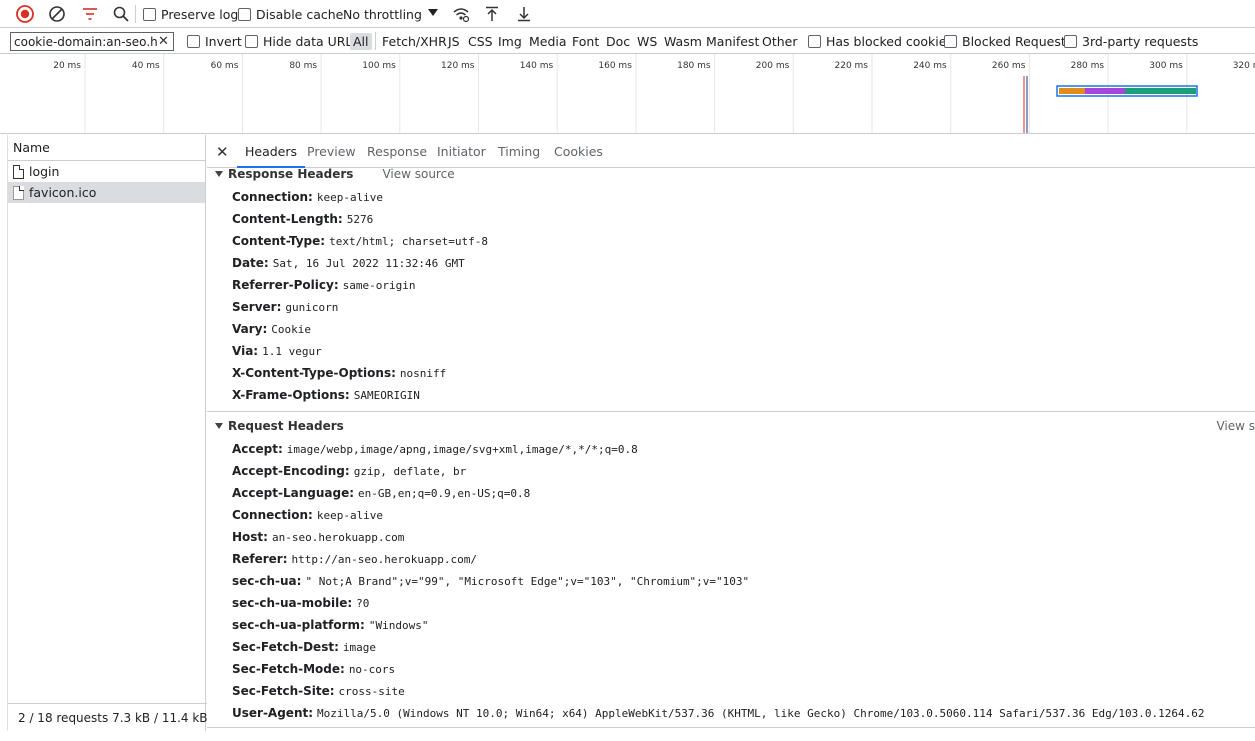 This screenshot has height=741, width=1255. Describe the element at coordinates (250, 537) in the screenshot. I see `header-name: Host:` at that location.